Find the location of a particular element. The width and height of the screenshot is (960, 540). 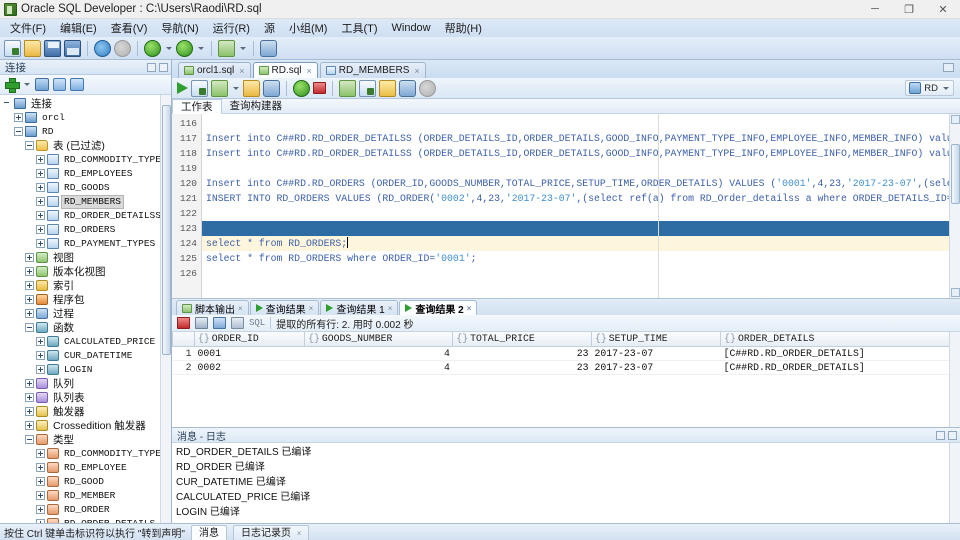

editor-tab-rd-sql: RD.sql × is located at coordinates (285, 70).